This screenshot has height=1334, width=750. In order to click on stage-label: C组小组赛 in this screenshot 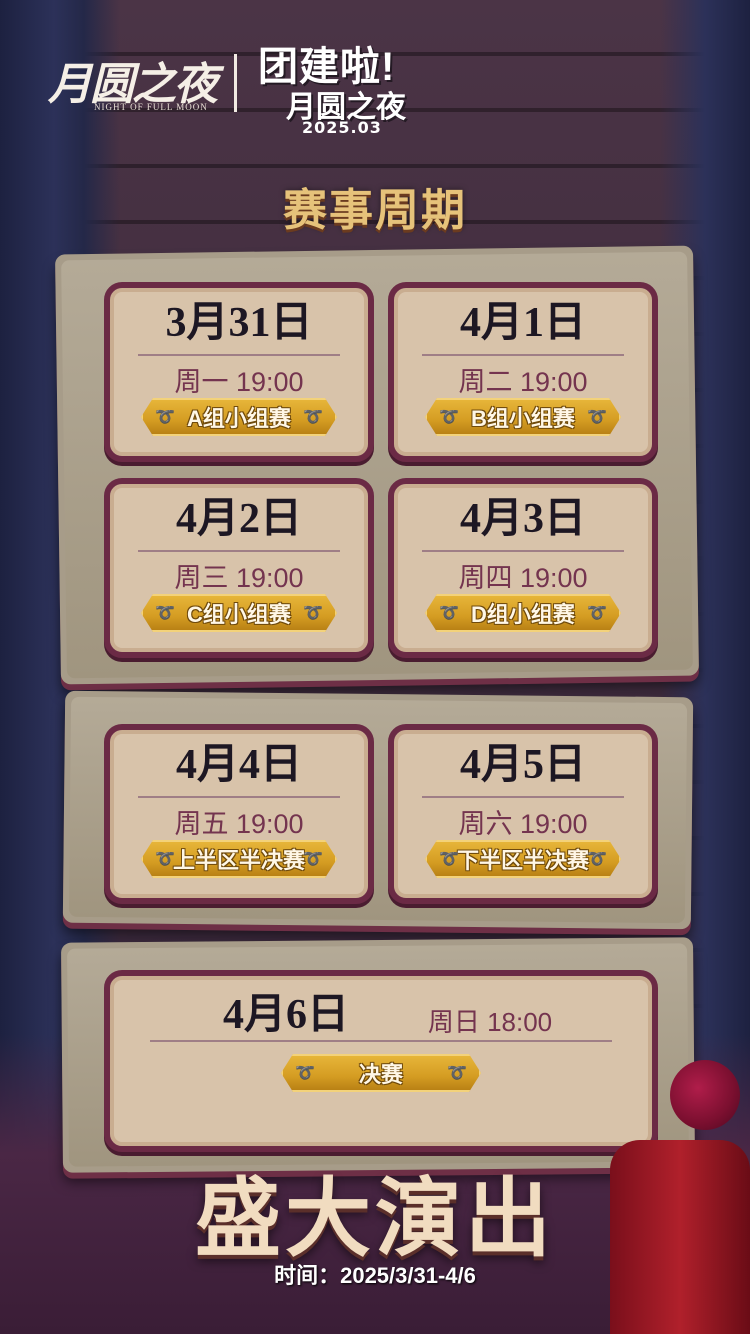, I will do `click(239, 614)`.